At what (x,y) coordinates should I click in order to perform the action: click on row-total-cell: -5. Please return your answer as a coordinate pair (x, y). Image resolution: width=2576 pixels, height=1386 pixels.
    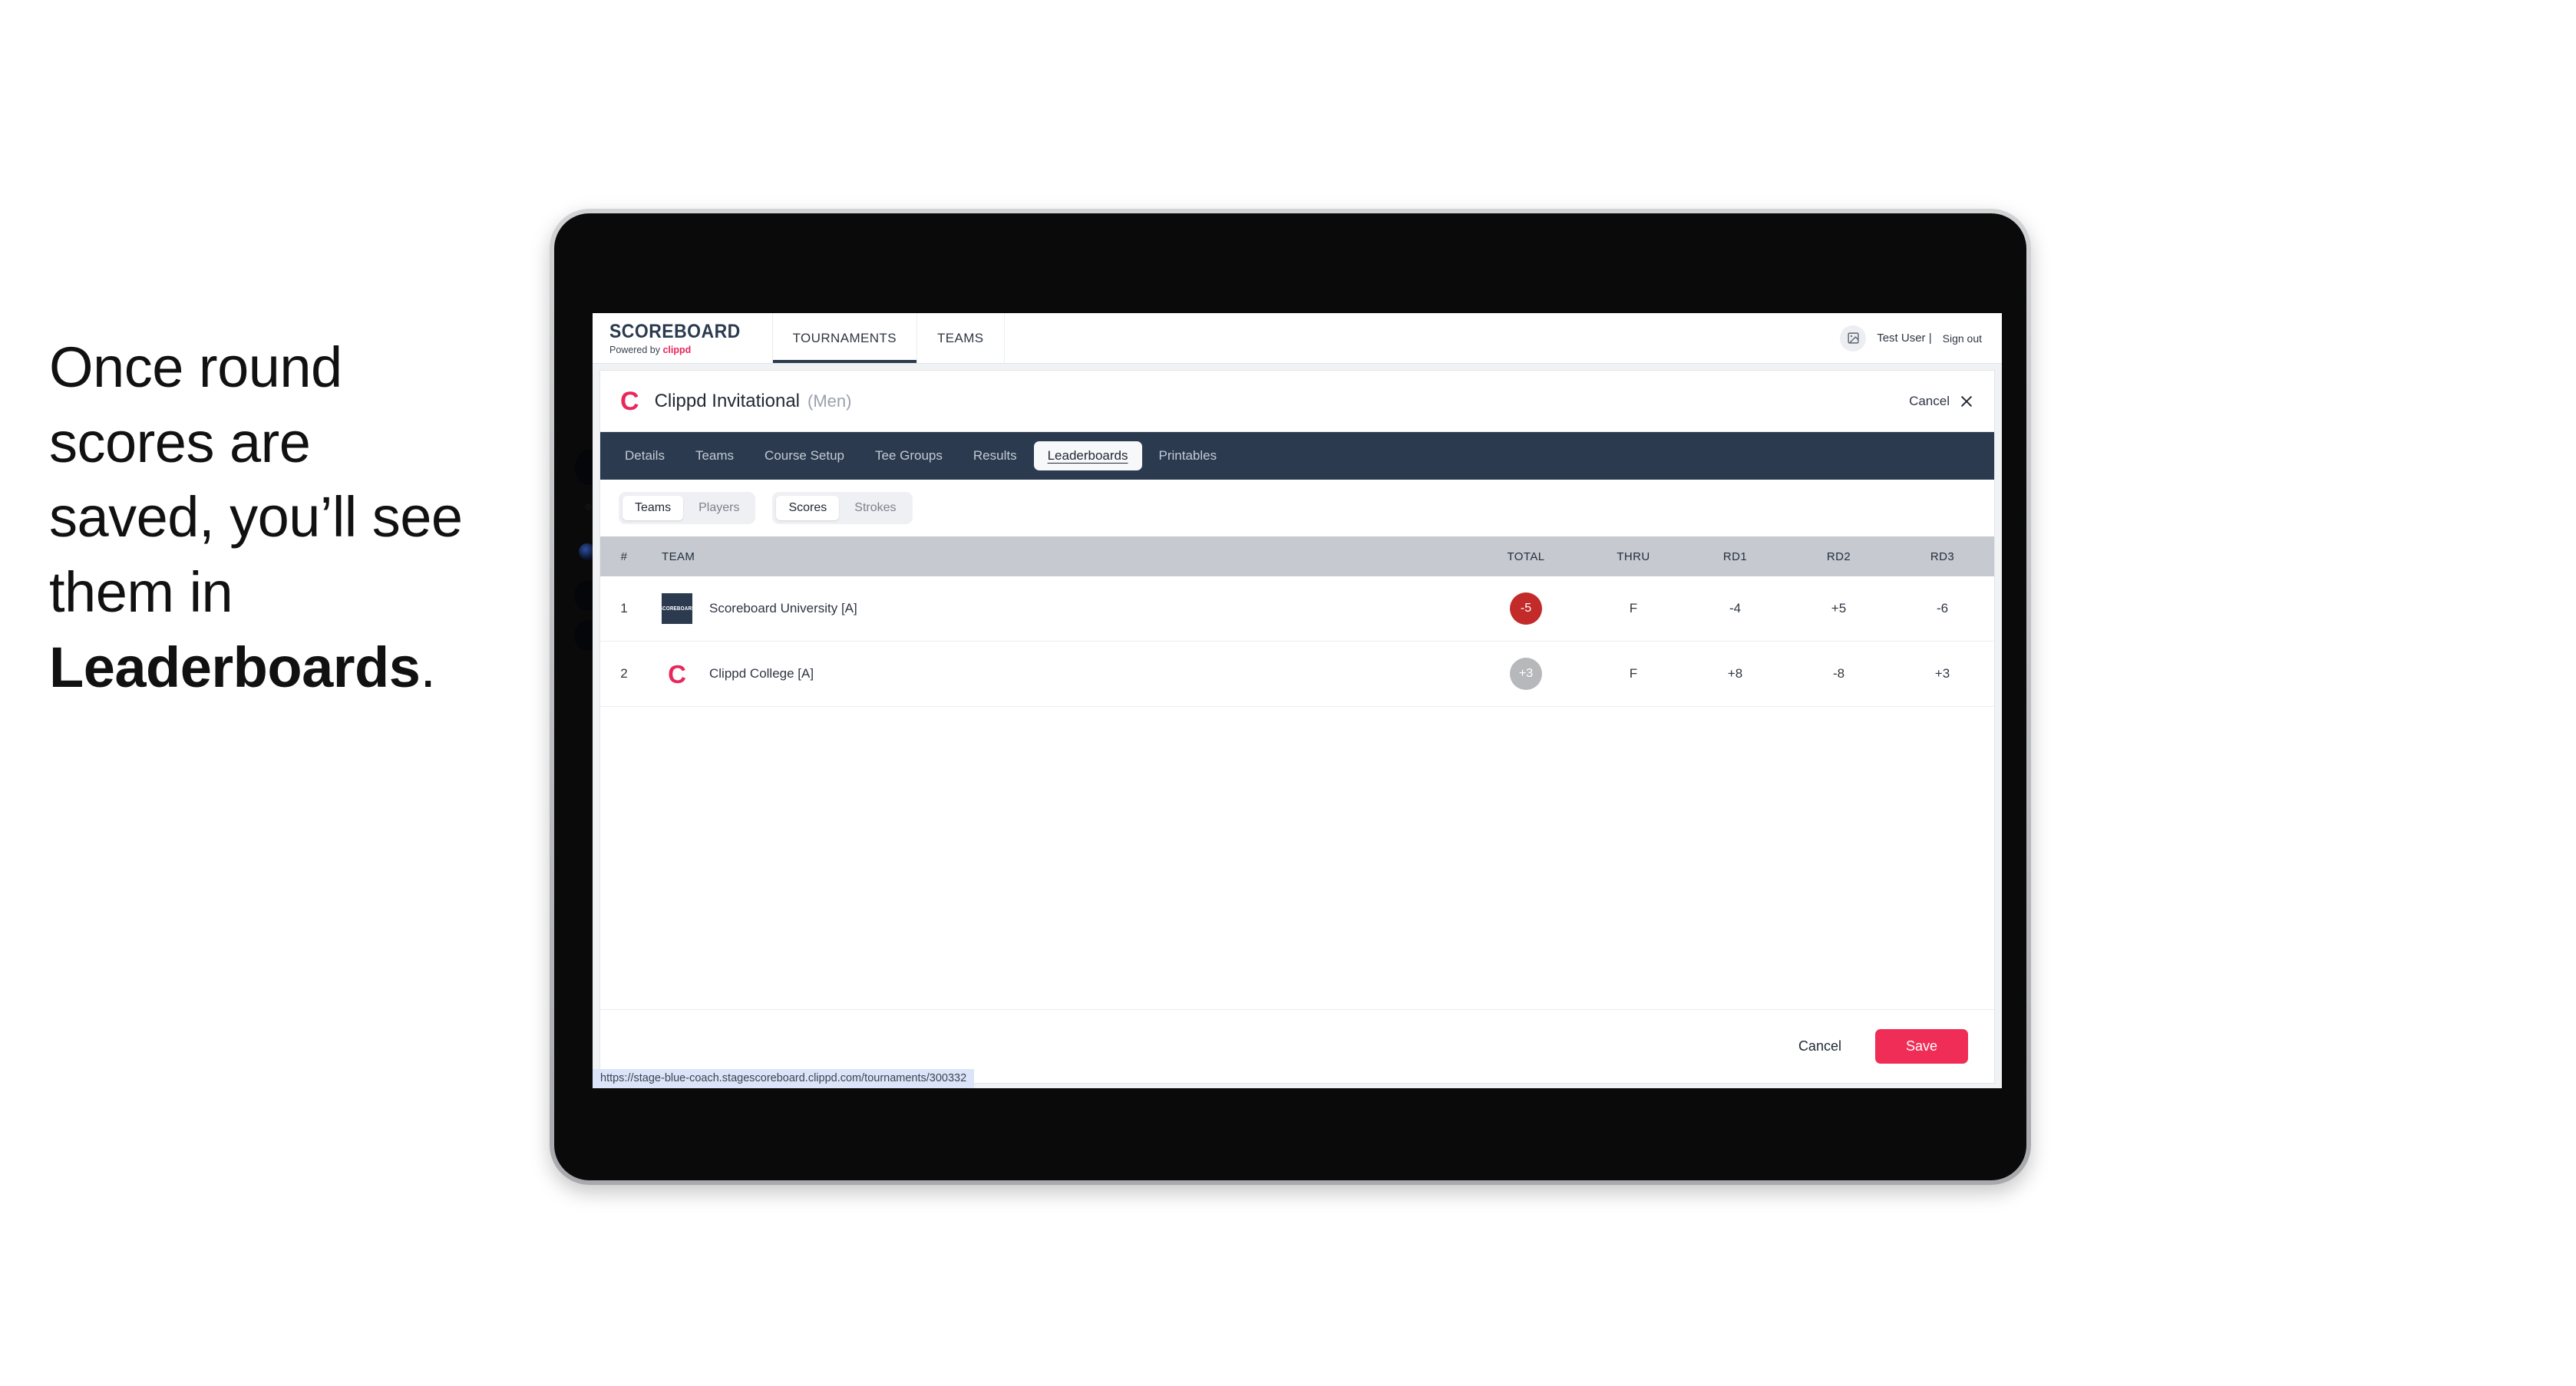
    Looking at the image, I should click on (1526, 608).